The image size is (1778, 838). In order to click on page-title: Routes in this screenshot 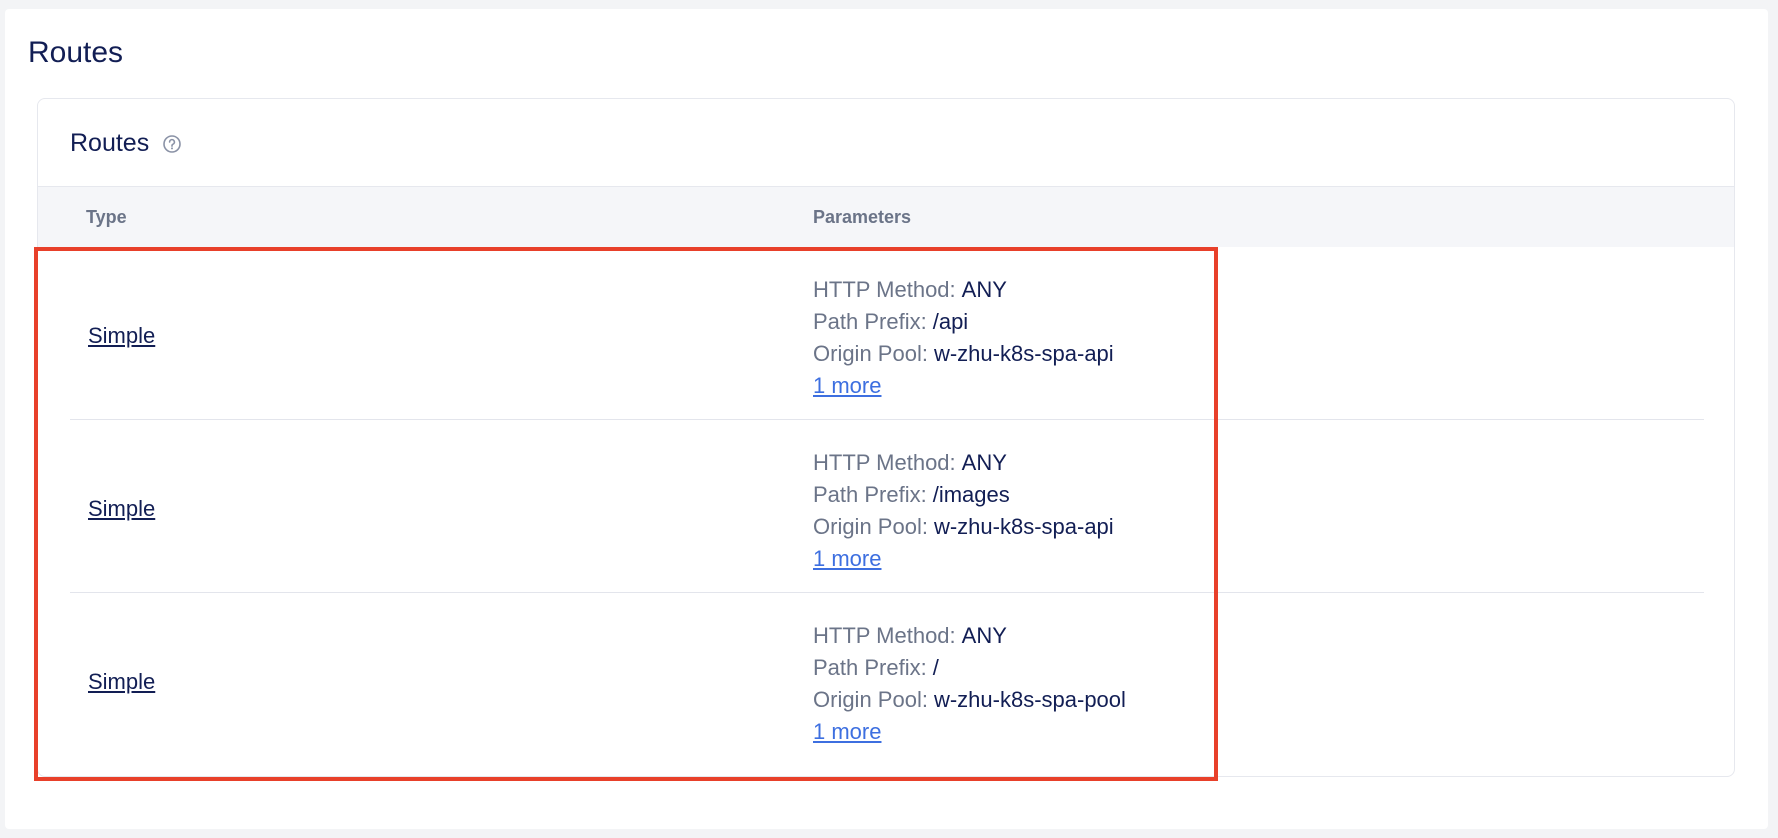, I will do `click(76, 52)`.